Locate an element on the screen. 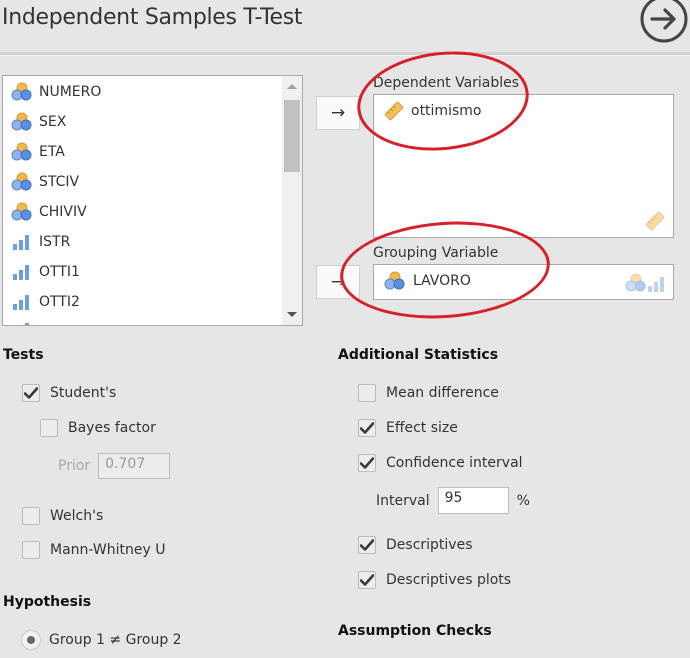 The width and height of the screenshot is (690, 658). bayes-checkbox is located at coordinates (49, 428).